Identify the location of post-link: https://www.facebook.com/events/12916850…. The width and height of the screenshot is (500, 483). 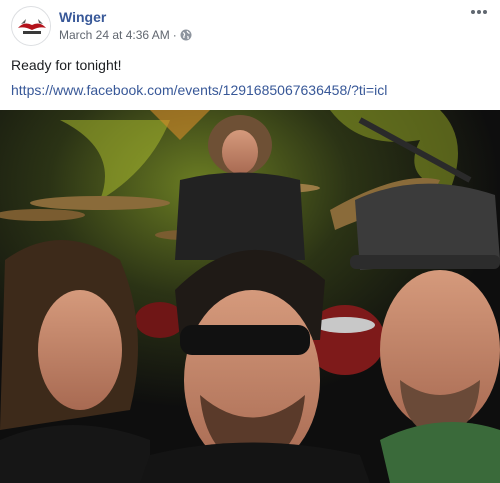
(199, 90).